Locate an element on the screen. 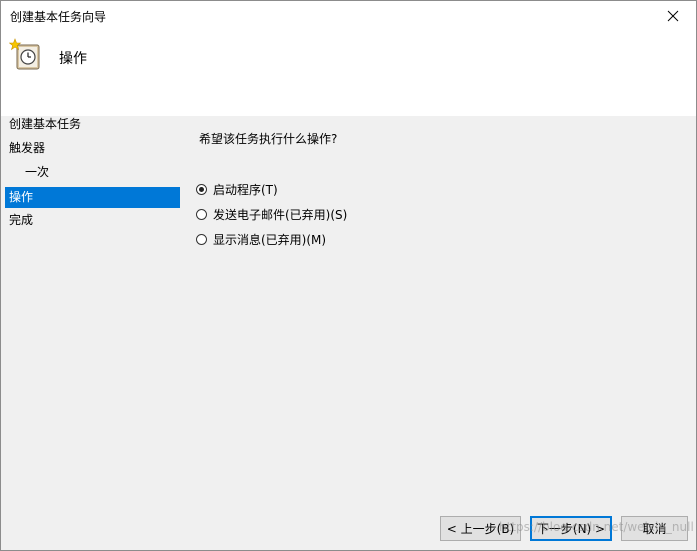 This screenshot has width=697, height=551. sidebar-item-finish: 完成 is located at coordinates (21, 220).